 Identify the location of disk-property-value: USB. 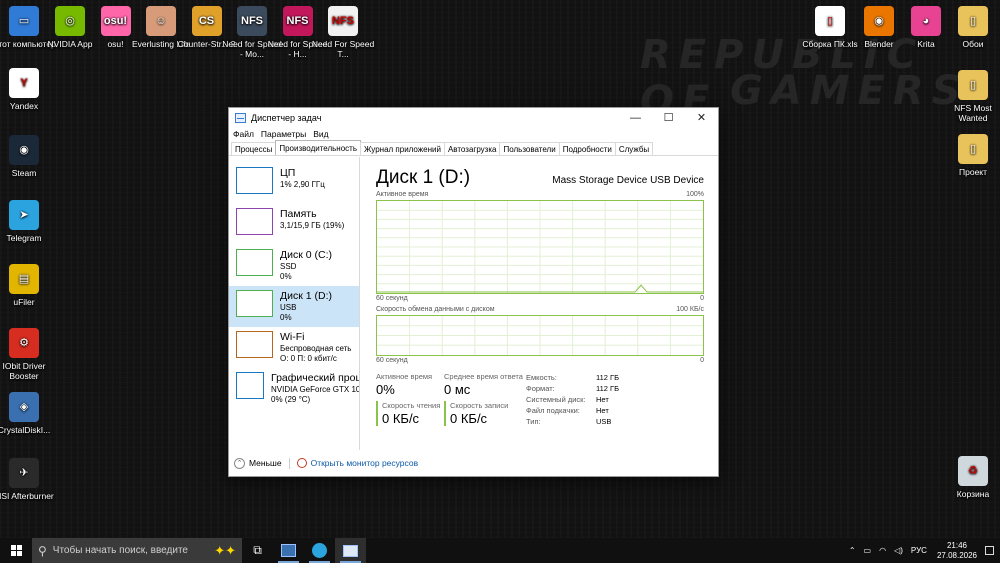
(604, 421).